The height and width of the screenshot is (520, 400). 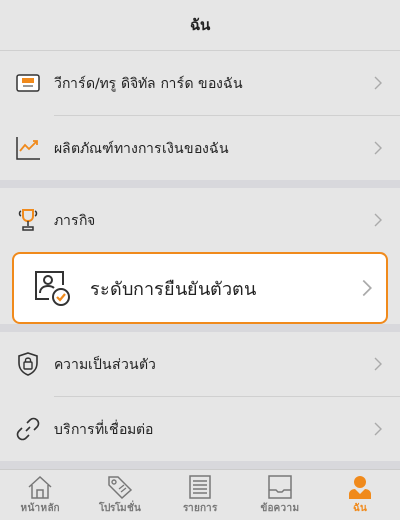 I want to click on menu-item: บริการที่เชื่อมต่อ, so click(x=200, y=429).